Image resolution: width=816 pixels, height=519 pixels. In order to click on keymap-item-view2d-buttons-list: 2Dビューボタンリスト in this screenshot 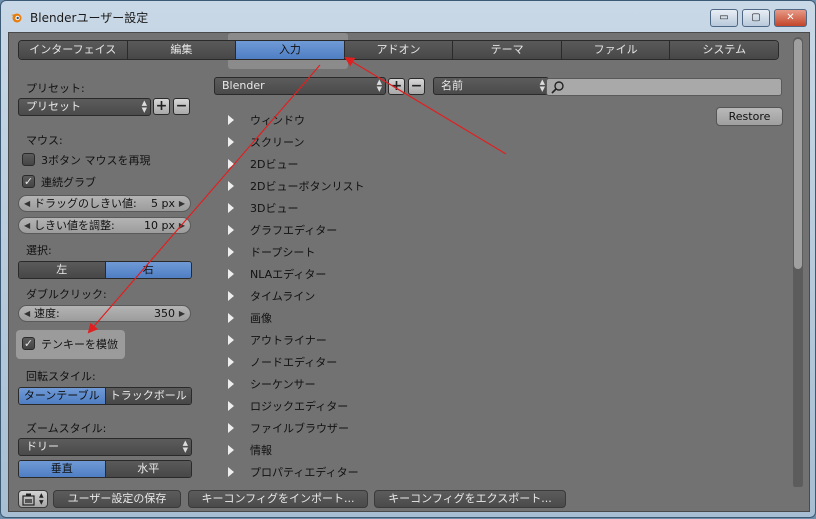, I will do `click(378, 186)`.